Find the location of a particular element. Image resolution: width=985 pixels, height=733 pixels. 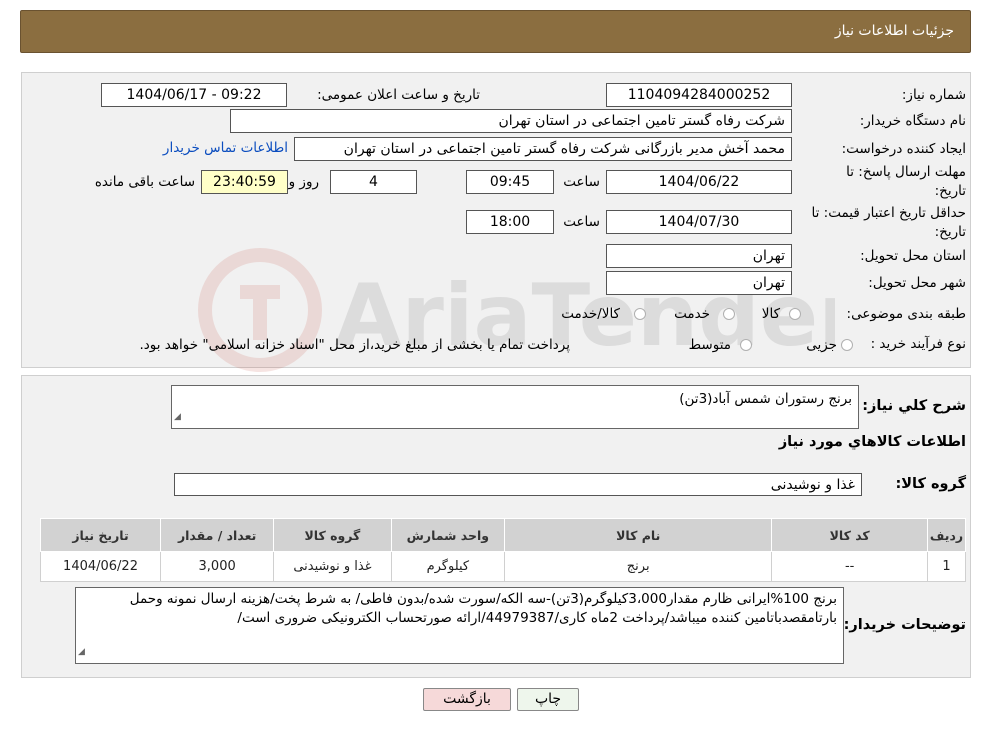

city-label: شهر محل تحویل: is located at coordinates (917, 283).